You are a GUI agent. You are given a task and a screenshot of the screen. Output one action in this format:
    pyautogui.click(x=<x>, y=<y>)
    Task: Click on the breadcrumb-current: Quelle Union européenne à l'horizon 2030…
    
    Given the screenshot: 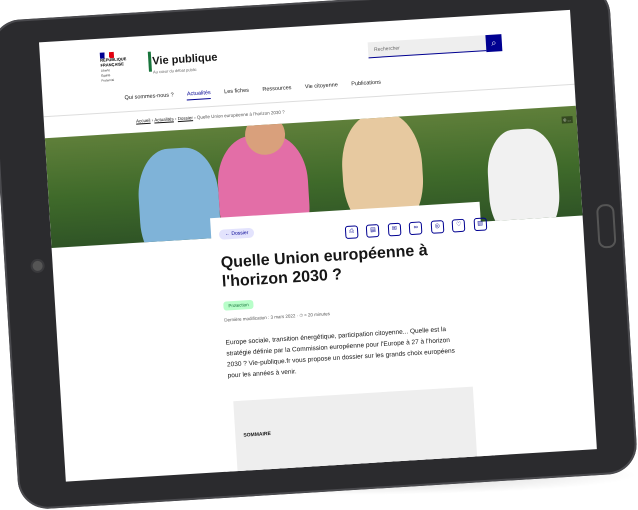 What is the action you would take?
    pyautogui.click(x=240, y=114)
    